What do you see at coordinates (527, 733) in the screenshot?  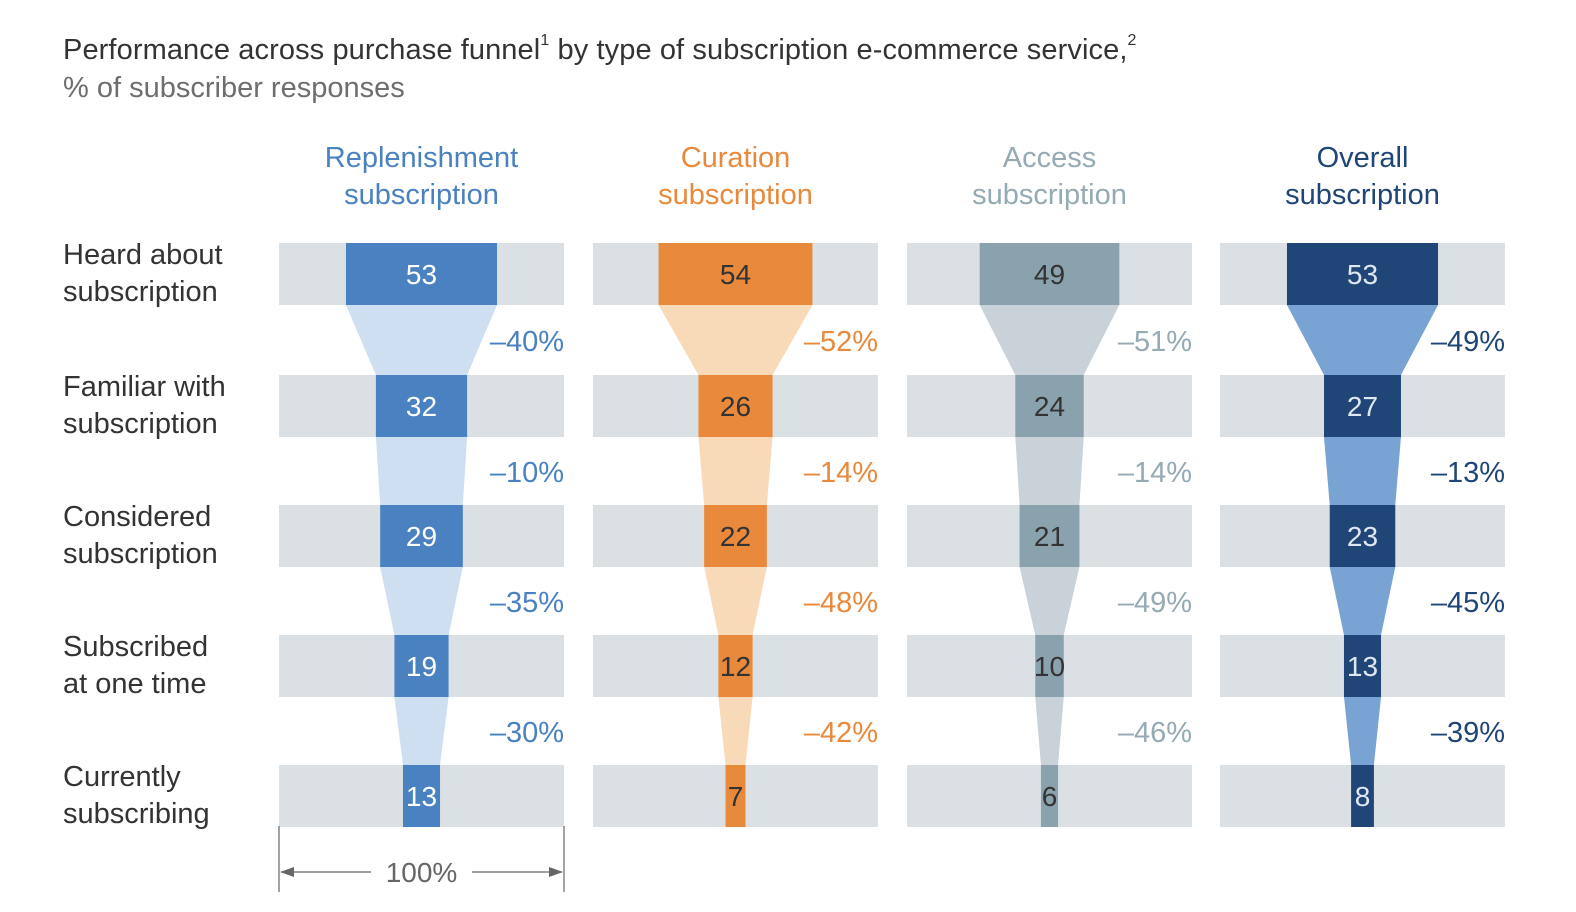 I see `drop-label: –30%` at bounding box center [527, 733].